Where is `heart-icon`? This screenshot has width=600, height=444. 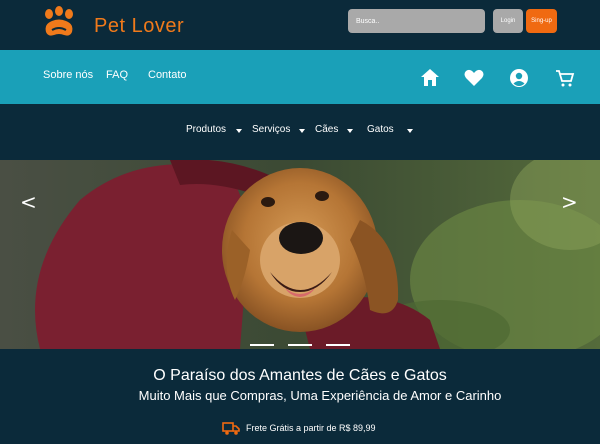 heart-icon is located at coordinates (474, 78).